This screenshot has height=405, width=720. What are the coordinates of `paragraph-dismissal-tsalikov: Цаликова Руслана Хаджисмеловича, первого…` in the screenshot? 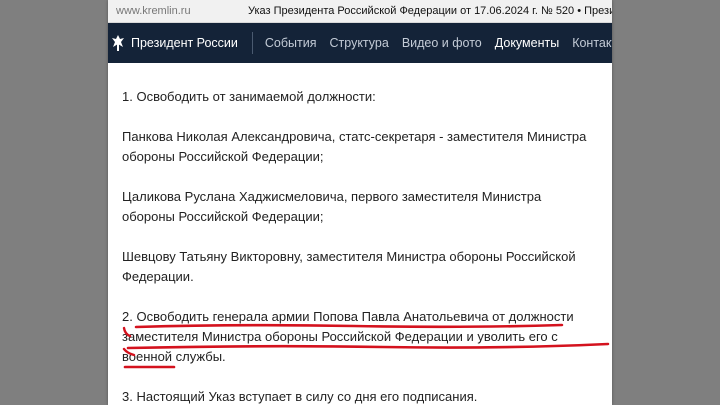 It's located at (332, 206).